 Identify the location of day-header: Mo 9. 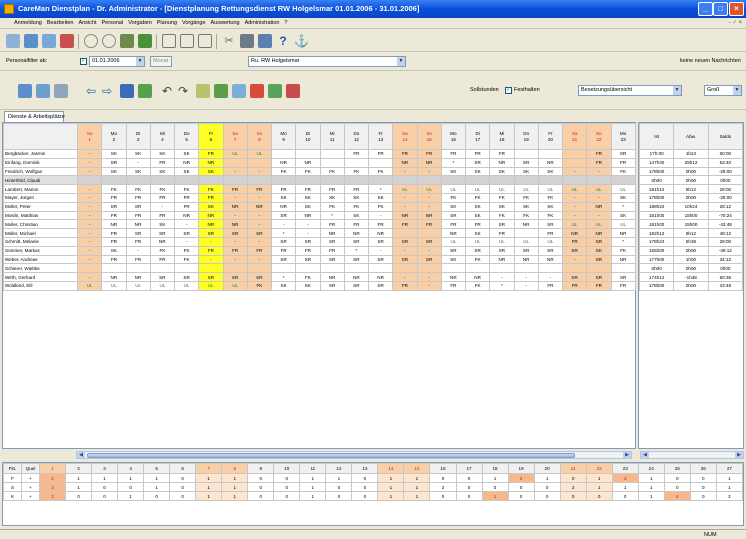
(283, 136).